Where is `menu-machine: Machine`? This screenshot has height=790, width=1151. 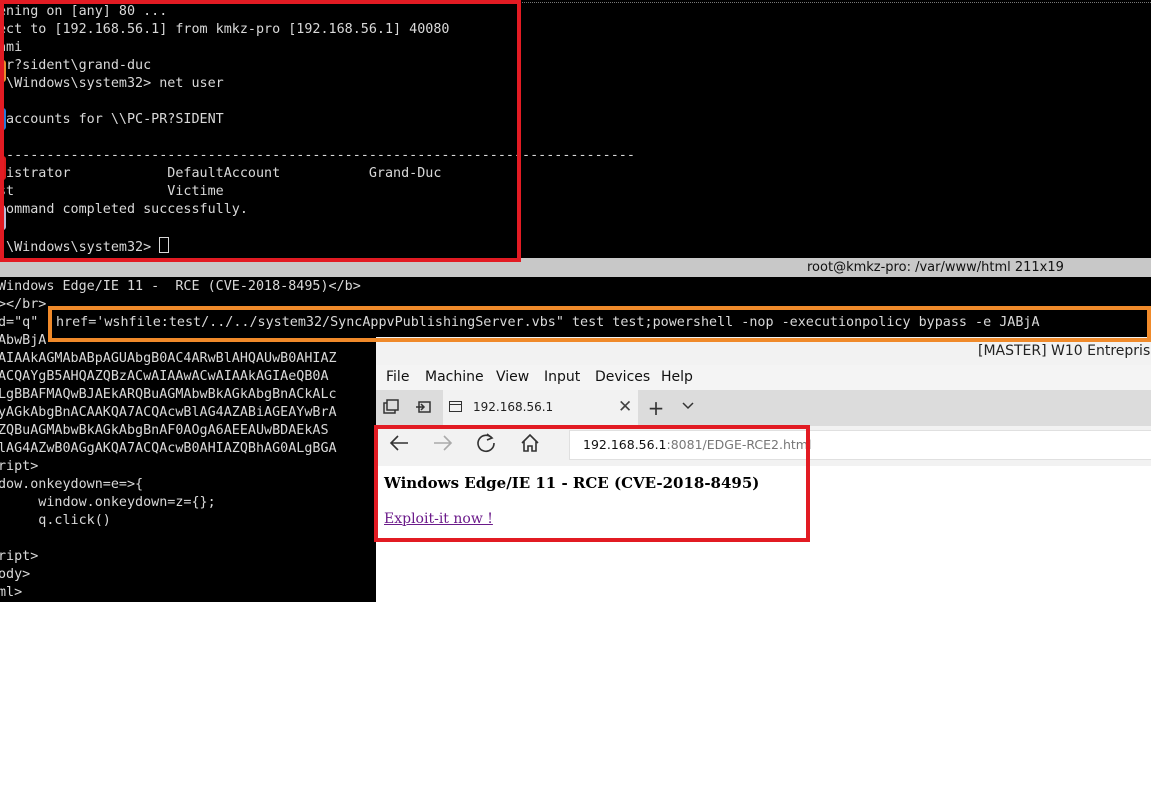
menu-machine: Machine is located at coordinates (454, 377).